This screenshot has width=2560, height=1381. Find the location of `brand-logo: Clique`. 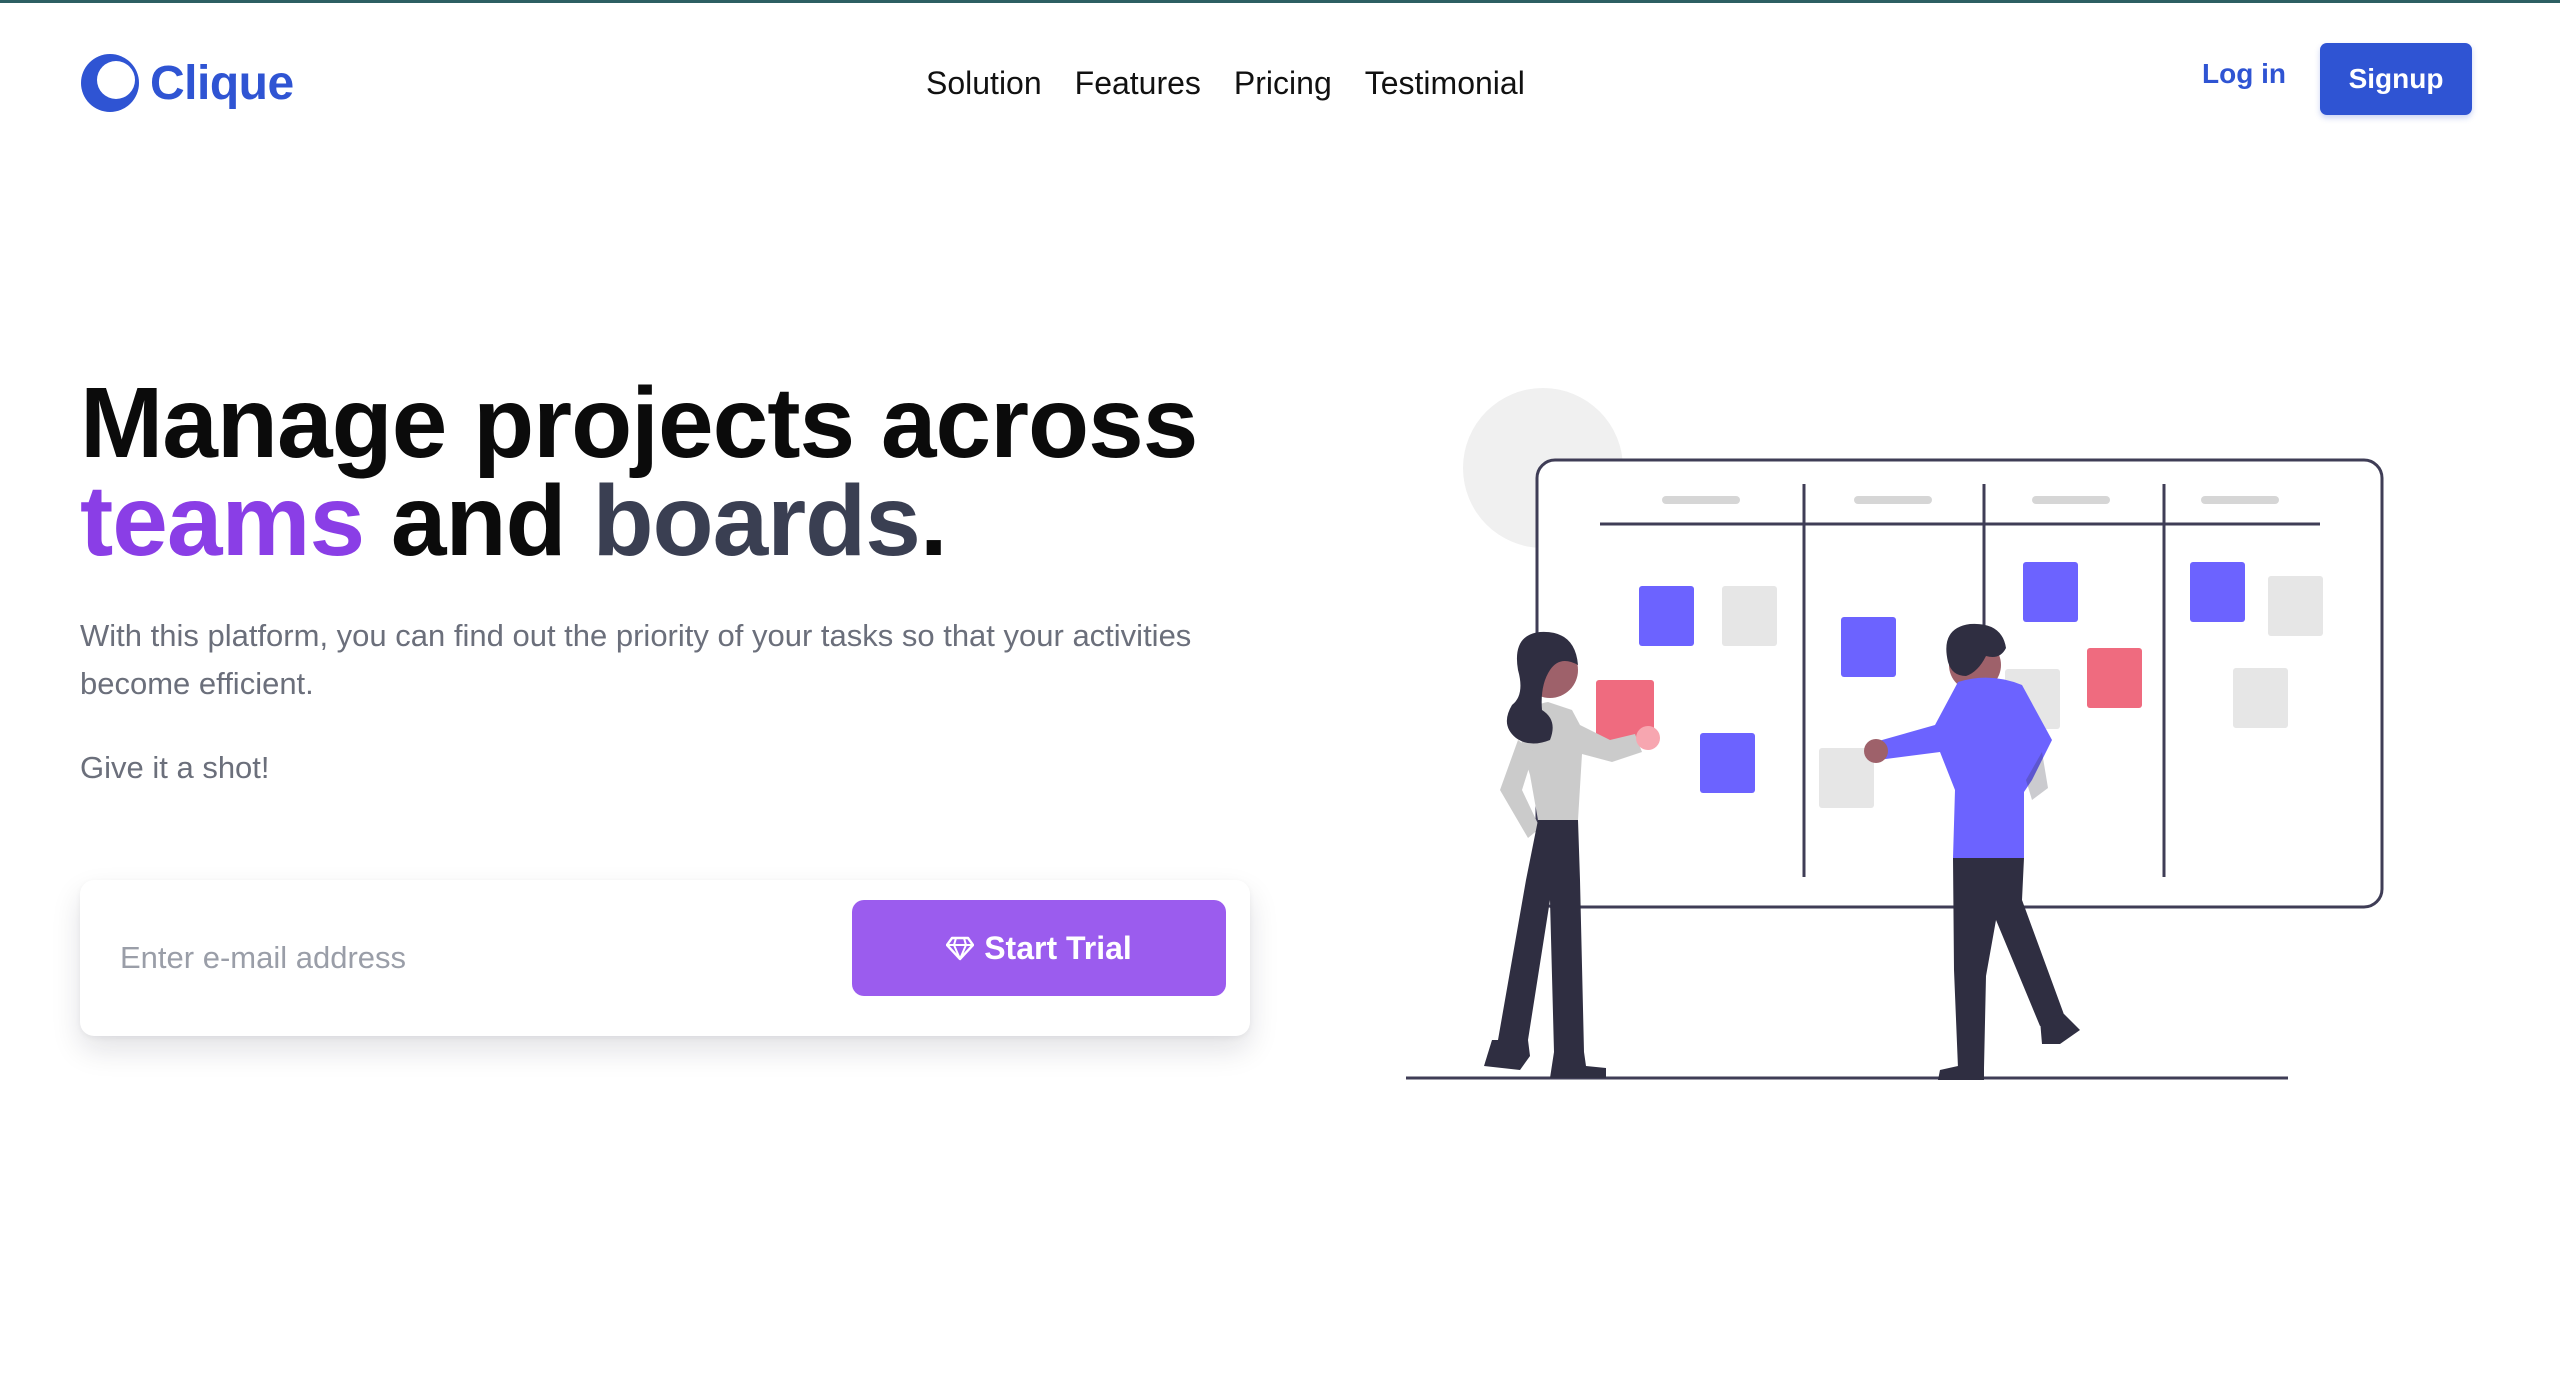

brand-logo: Clique is located at coordinates (187, 83).